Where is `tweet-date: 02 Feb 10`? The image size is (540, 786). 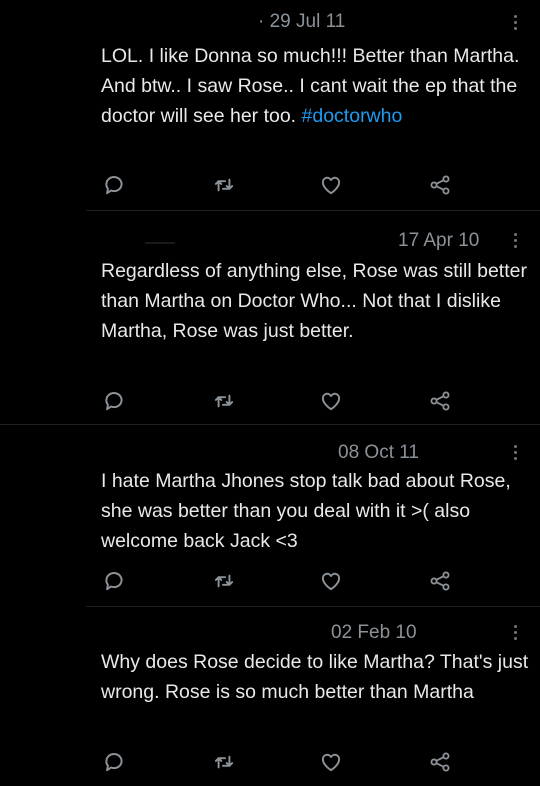 tweet-date: 02 Feb 10 is located at coordinates (374, 632).